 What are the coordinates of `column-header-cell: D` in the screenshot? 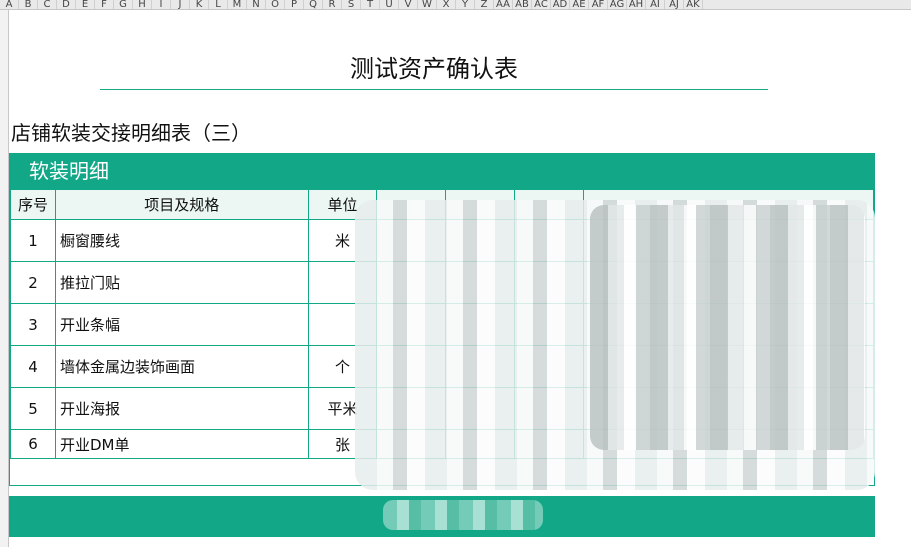 It's located at (66, 4).